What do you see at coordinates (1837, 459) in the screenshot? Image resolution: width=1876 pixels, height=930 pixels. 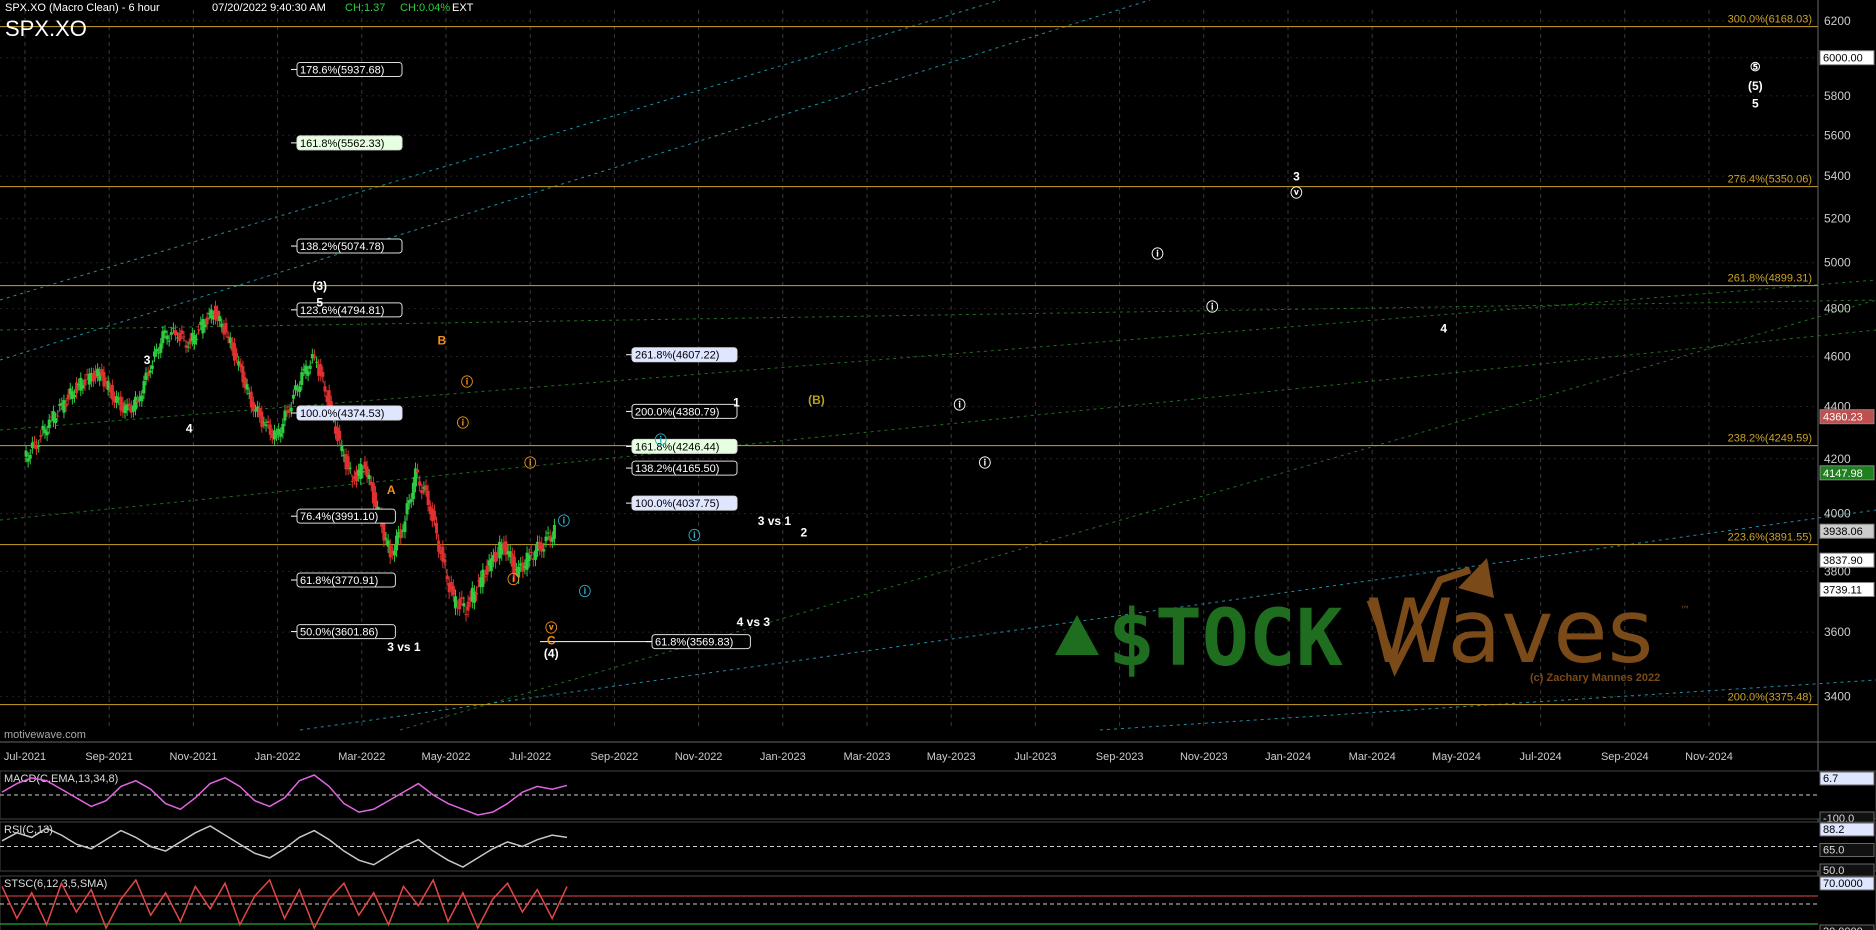 I see `y-tick-label: 4200` at bounding box center [1837, 459].